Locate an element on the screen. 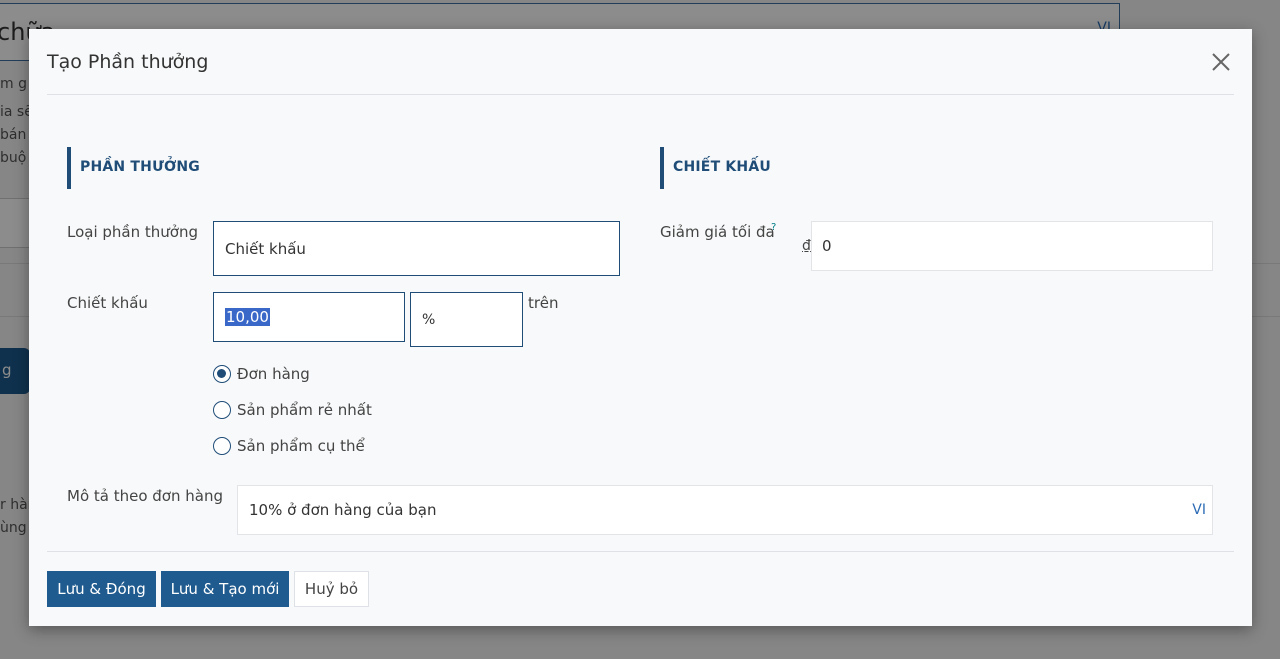 Image resolution: width=1280 pixels, height=659 pixels. max-discount-input: 0 is located at coordinates (1012, 246).